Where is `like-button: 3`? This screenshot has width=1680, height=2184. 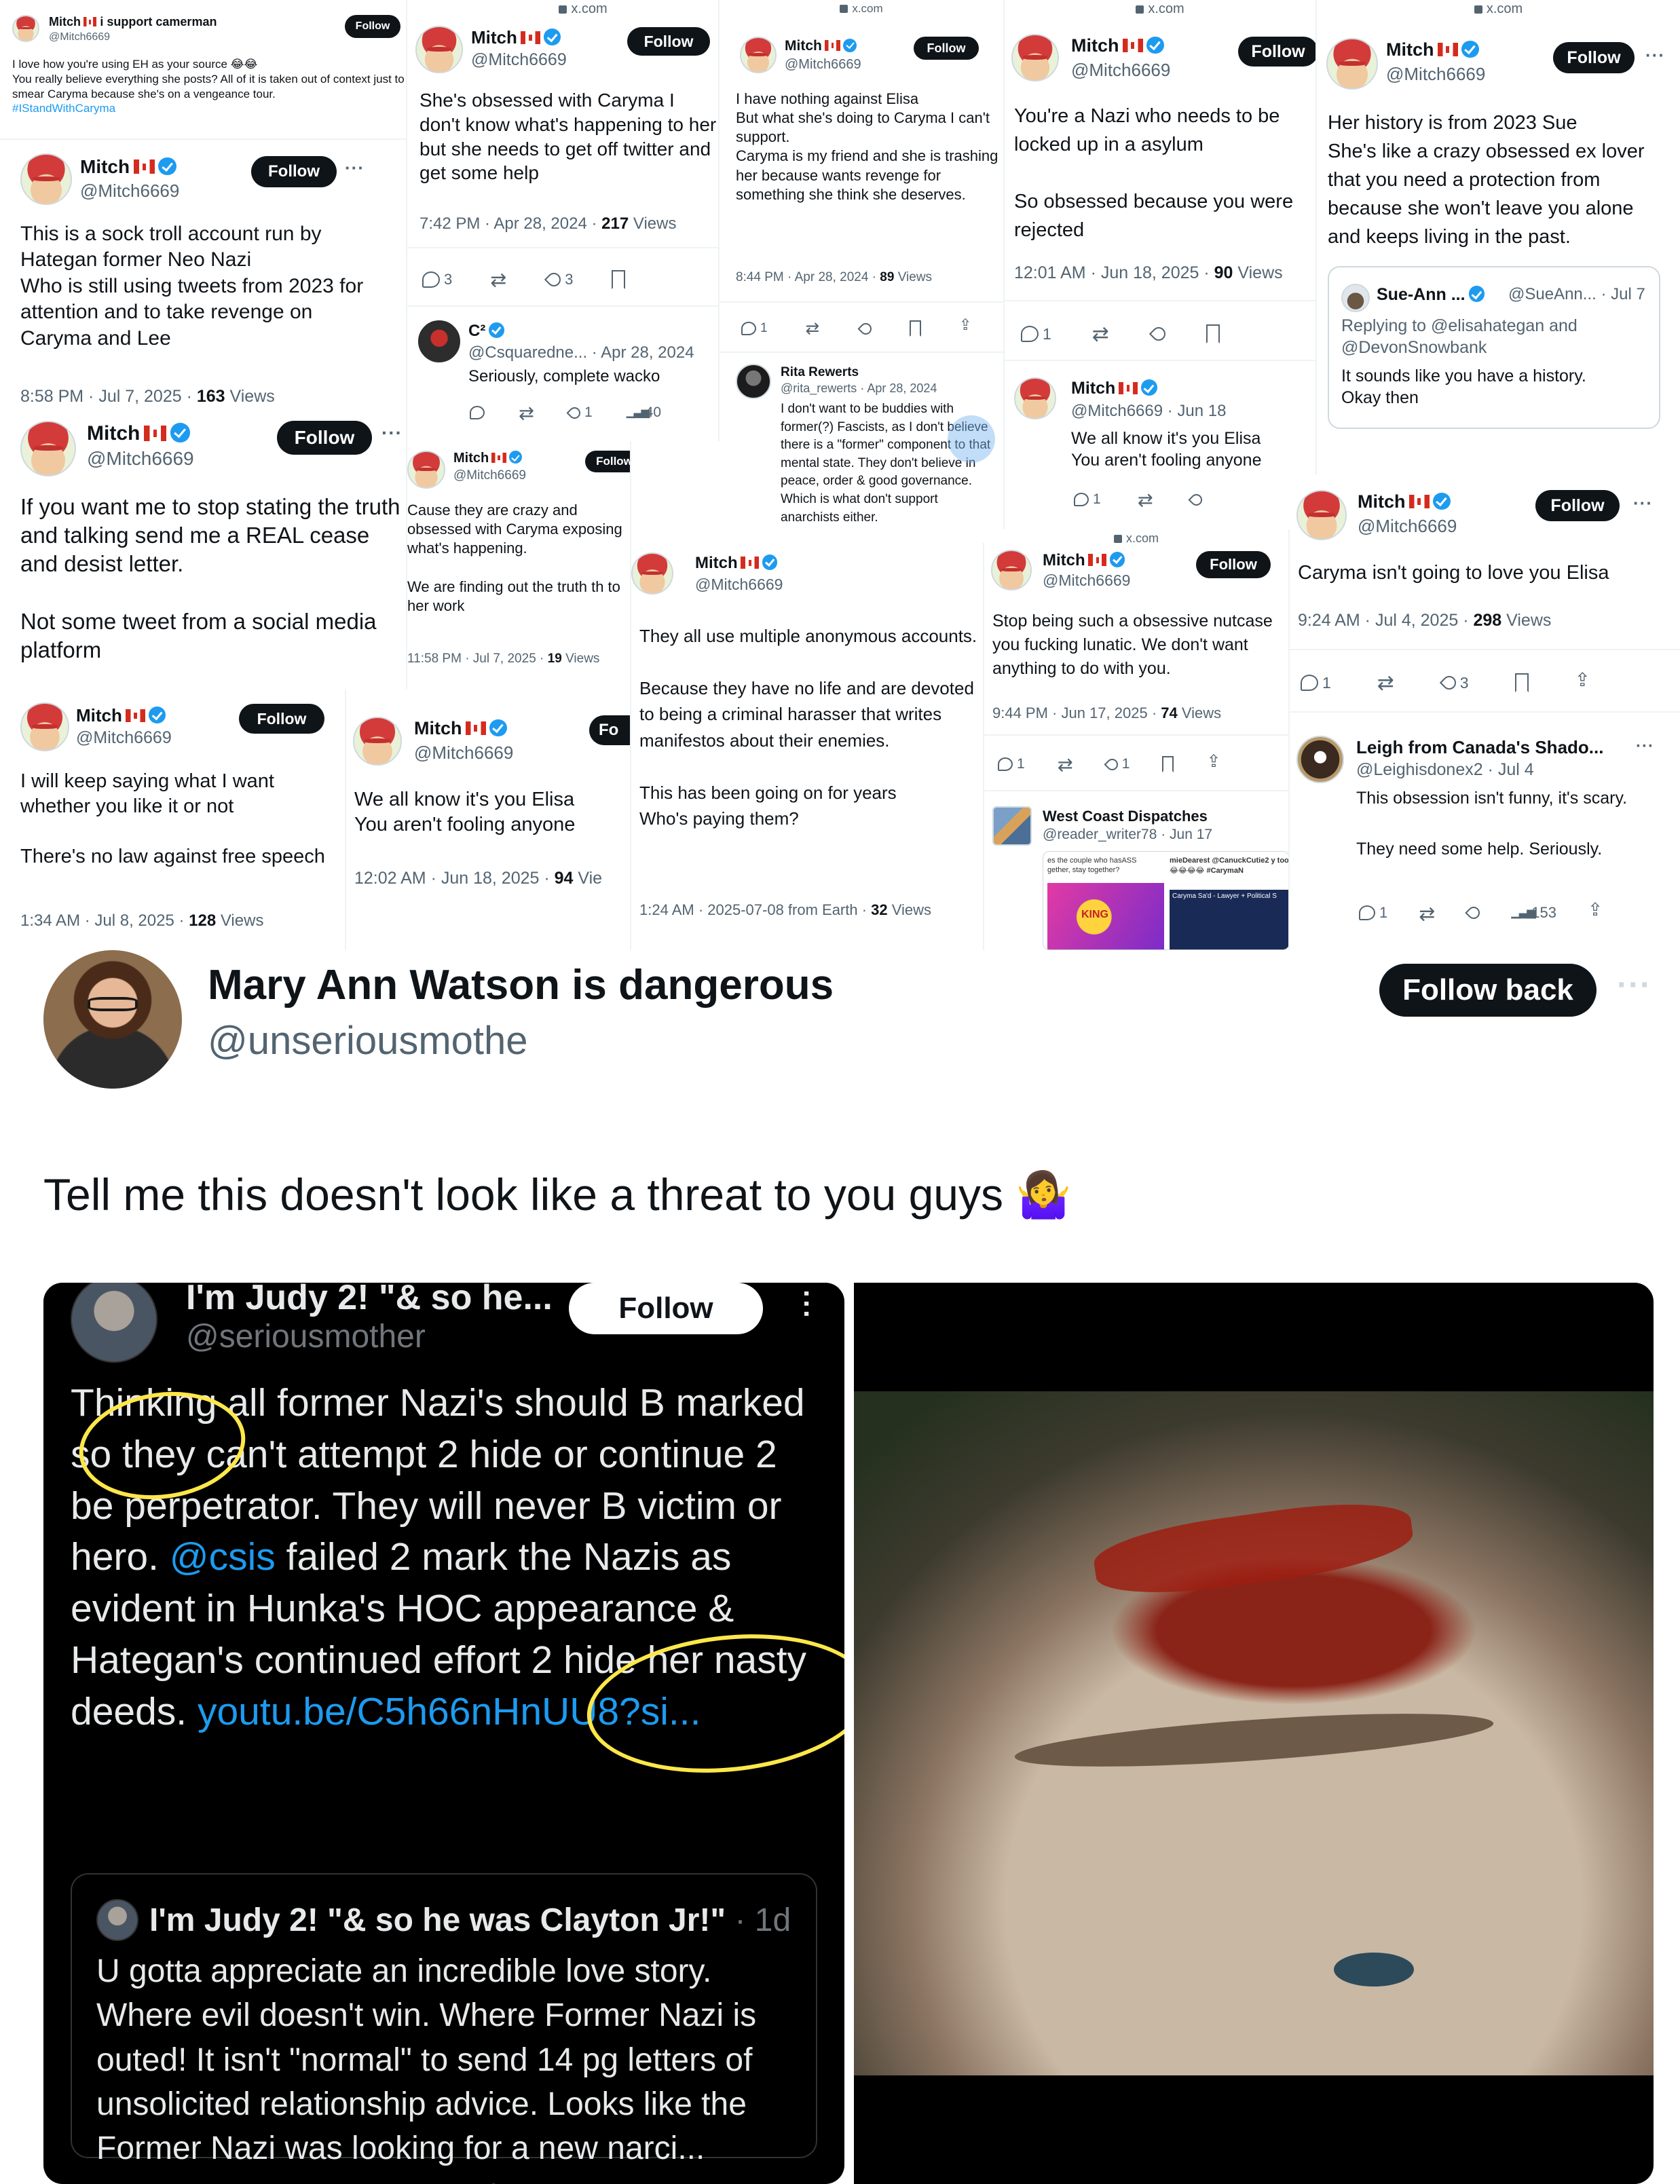 like-button: 3 is located at coordinates (559, 279).